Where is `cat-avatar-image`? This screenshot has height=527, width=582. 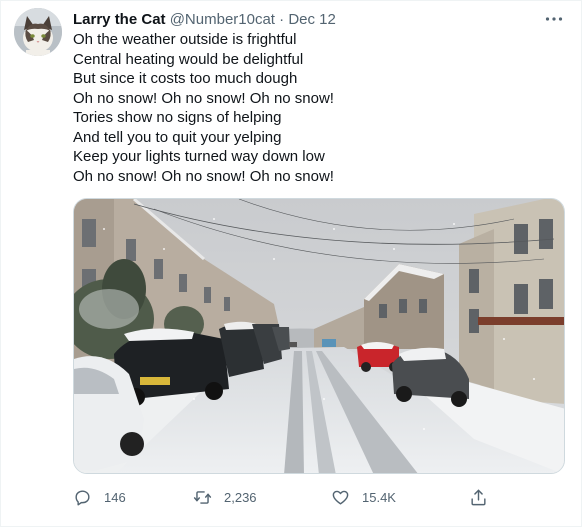 cat-avatar-image is located at coordinates (38, 32).